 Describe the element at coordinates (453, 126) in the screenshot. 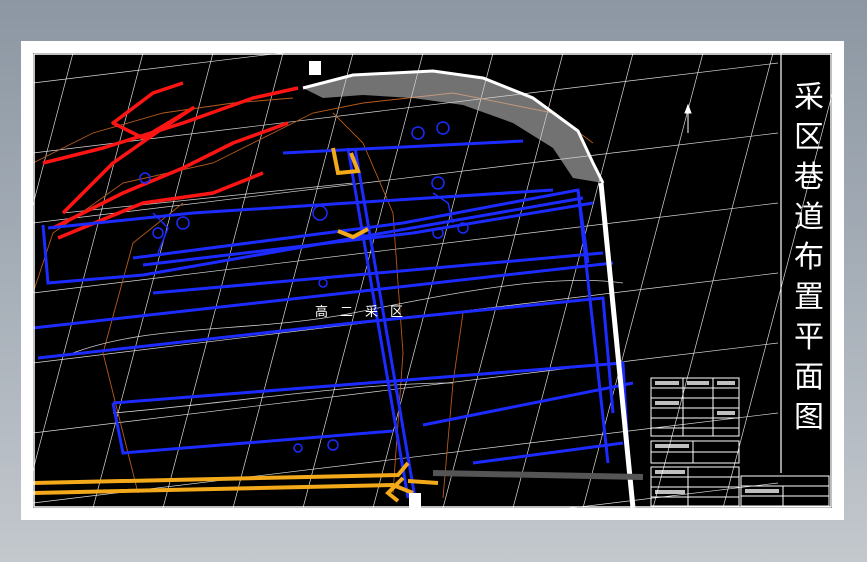

I see `outcrop-hatch` at that location.